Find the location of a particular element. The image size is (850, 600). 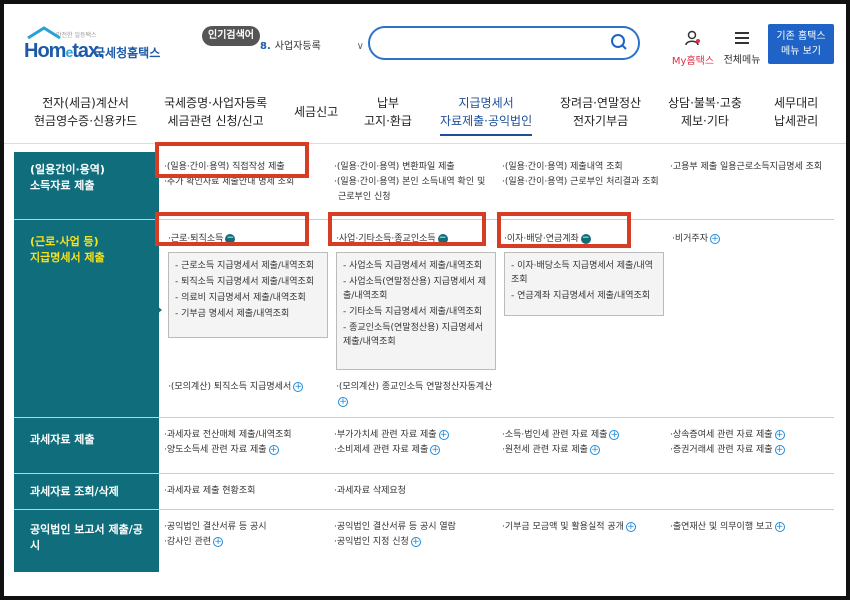

popular-search-select: 8. 사업자등록 ∨ is located at coordinates (314, 47).